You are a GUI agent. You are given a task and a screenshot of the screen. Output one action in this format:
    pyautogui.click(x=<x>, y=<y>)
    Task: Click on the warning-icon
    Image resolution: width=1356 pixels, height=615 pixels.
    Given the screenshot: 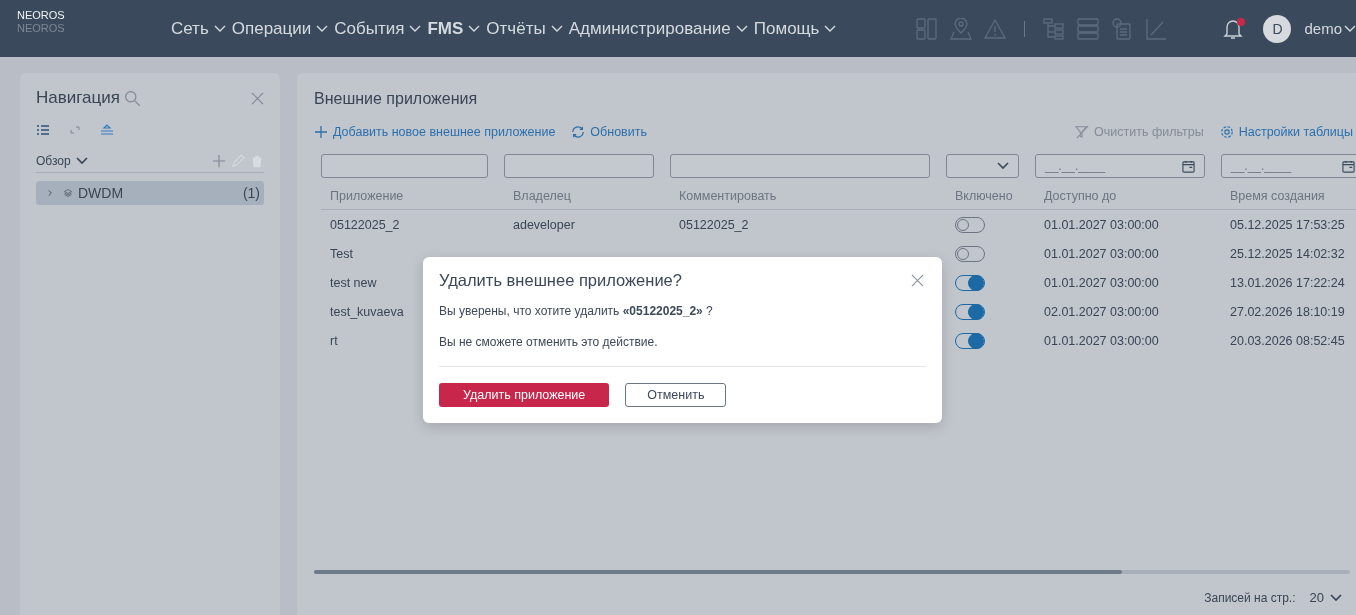 What is the action you would take?
    pyautogui.click(x=995, y=28)
    